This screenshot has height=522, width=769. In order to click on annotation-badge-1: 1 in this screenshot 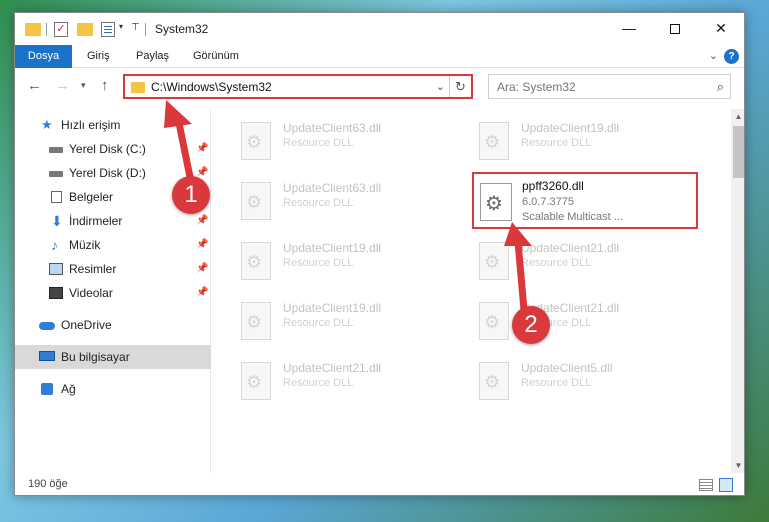, I will do `click(191, 195)`.